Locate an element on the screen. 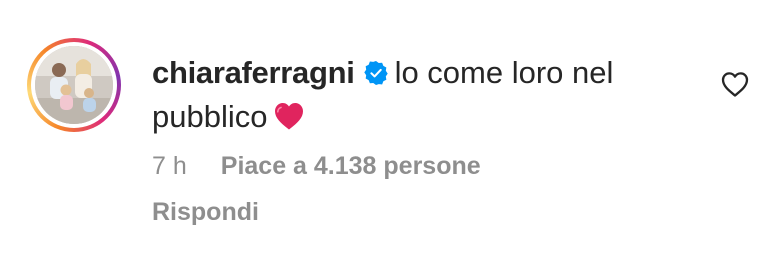 Image resolution: width=767 pixels, height=266 pixels. avatar is located at coordinates (74, 85).